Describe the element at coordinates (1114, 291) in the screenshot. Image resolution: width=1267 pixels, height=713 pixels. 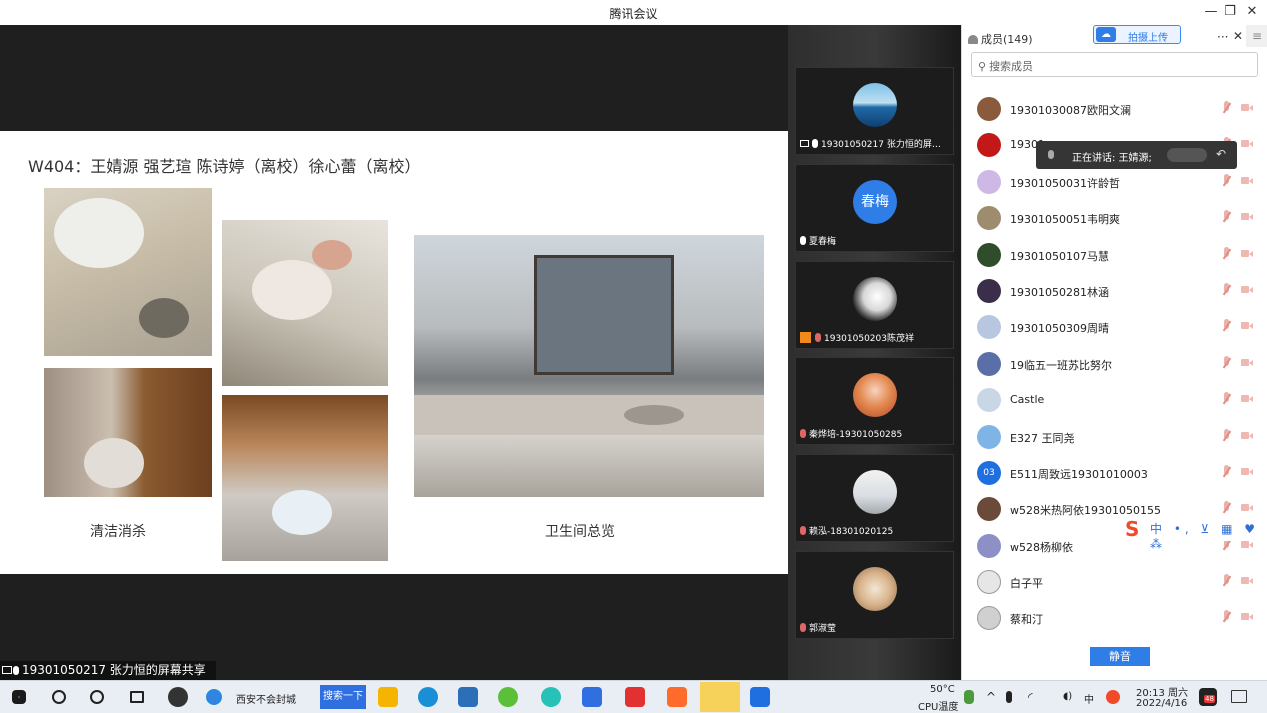
I see `member-row: 19301050281林涵` at that location.